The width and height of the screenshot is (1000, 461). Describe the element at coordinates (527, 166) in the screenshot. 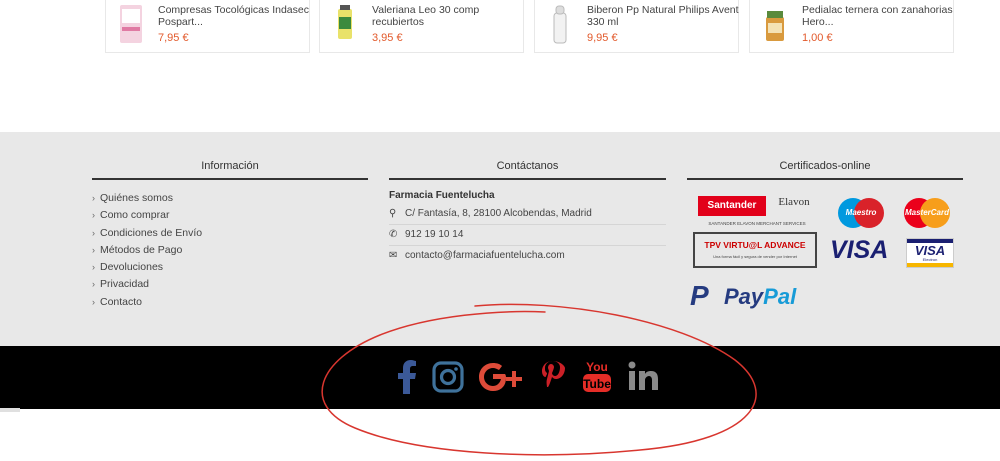

I see `contact-heading: Contáctanos` at that location.